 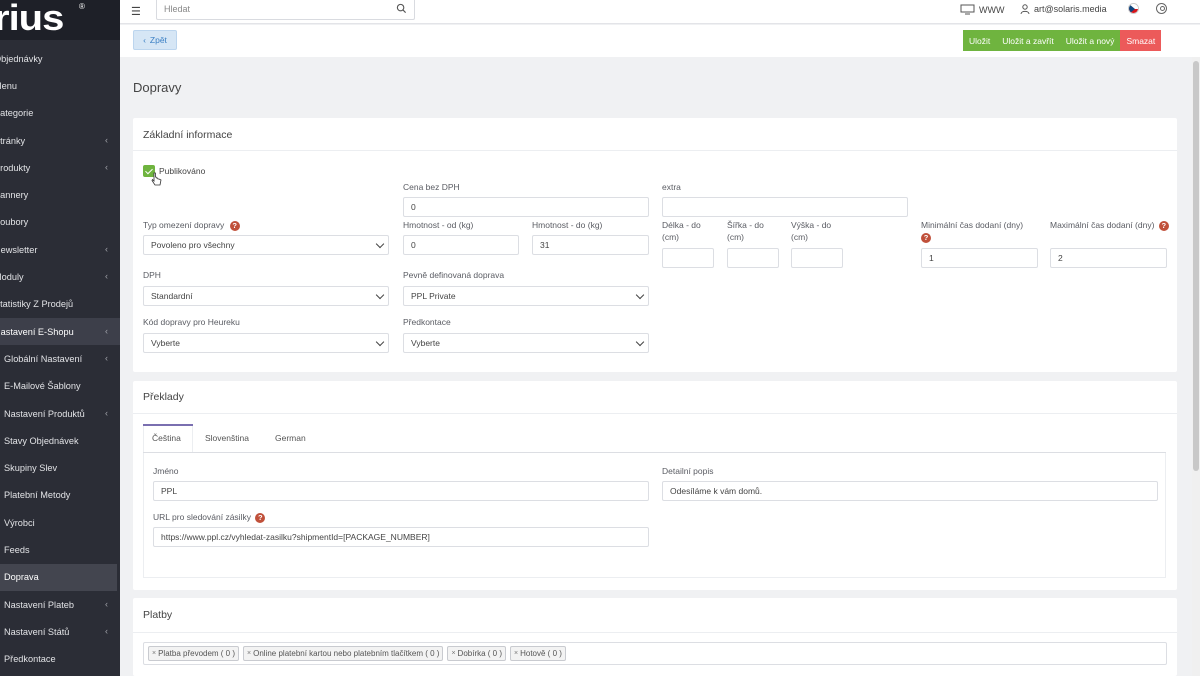 I want to click on sidebar-item: Kategorie, so click(x=60, y=113).